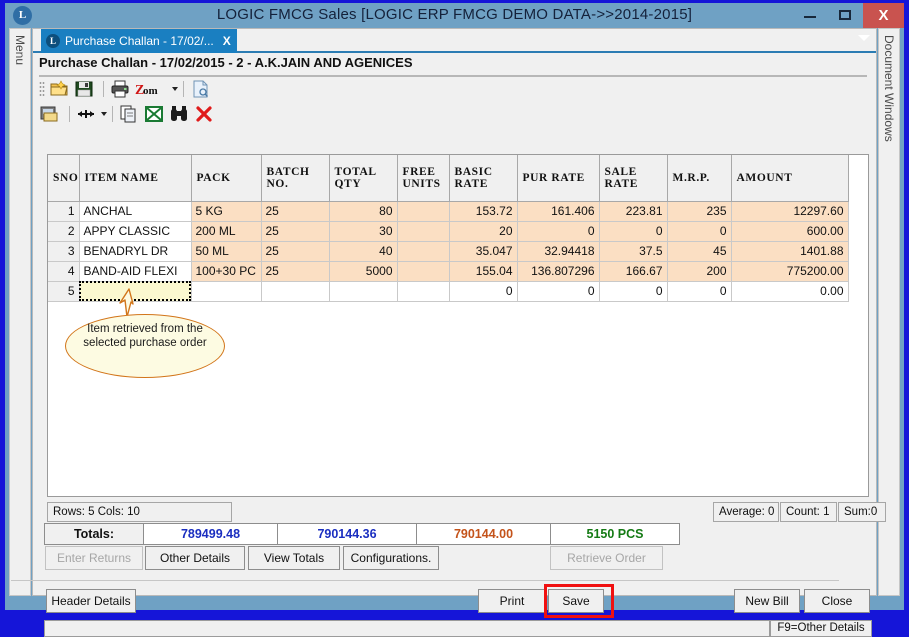 This screenshot has height=637, width=909. Describe the element at coordinates (483, 211) in the screenshot. I see `cell-basic: 153.72` at that location.